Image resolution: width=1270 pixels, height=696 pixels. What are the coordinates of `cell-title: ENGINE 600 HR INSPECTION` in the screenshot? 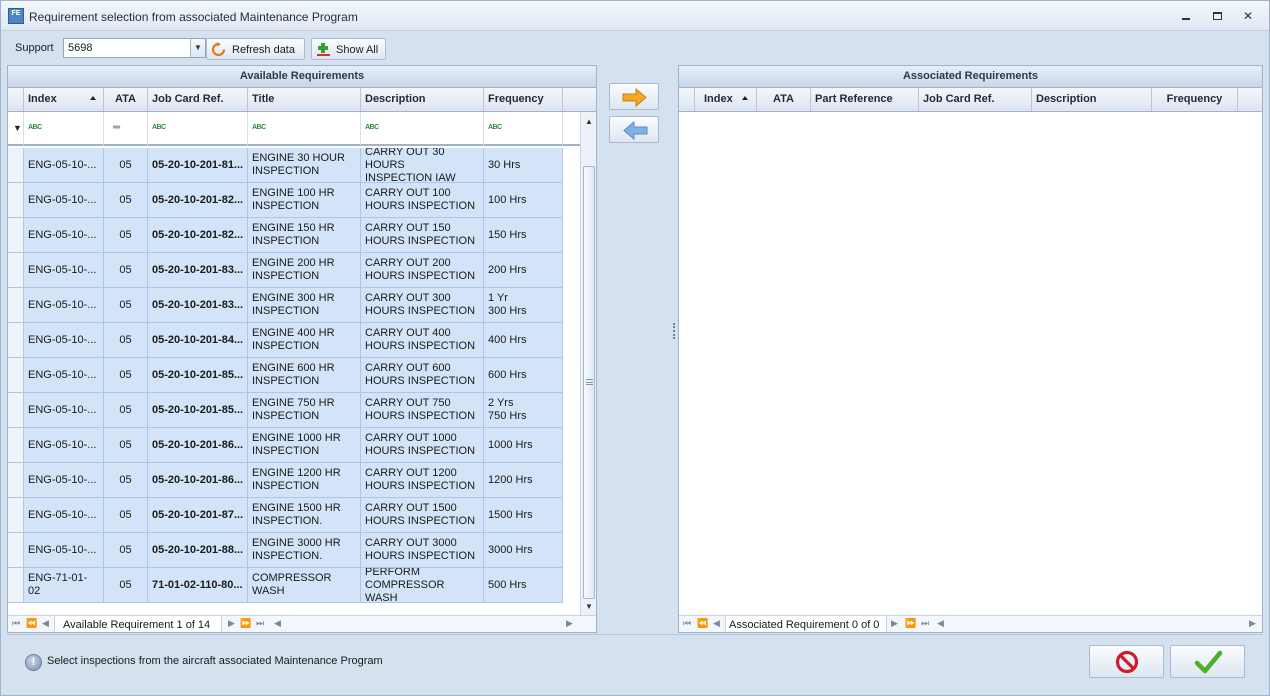 It's located at (304, 375).